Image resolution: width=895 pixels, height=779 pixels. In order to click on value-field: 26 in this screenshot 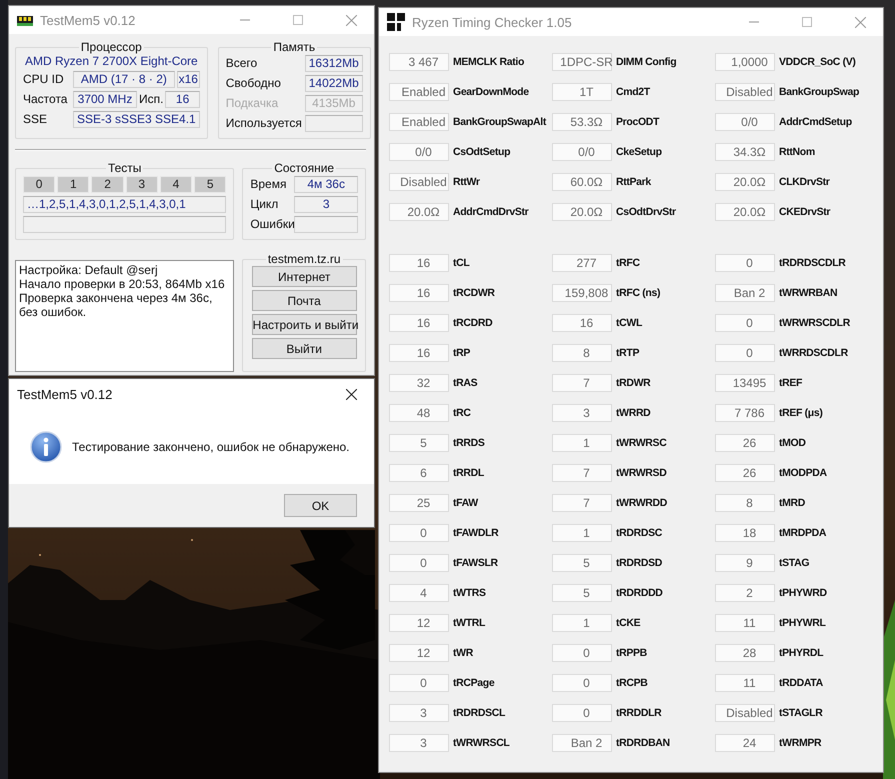, I will do `click(745, 473)`.